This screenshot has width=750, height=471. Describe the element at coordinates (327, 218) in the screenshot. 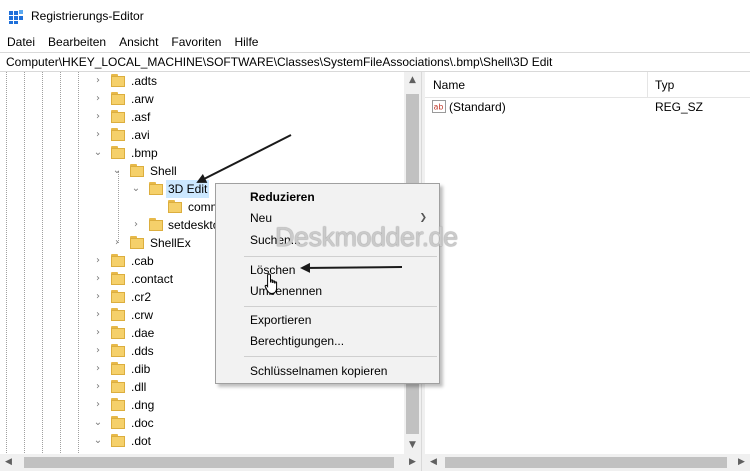

I see `menu-item-new: Neu ❯` at that location.